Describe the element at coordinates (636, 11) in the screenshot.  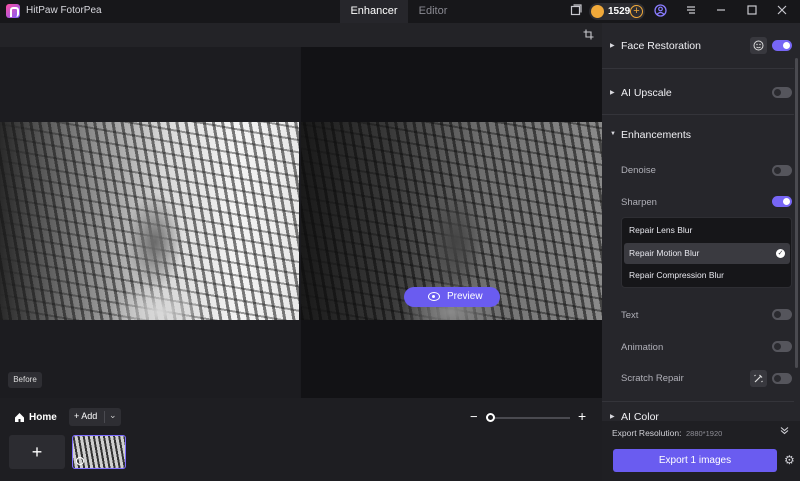
I see `add-credits-icon: +` at that location.